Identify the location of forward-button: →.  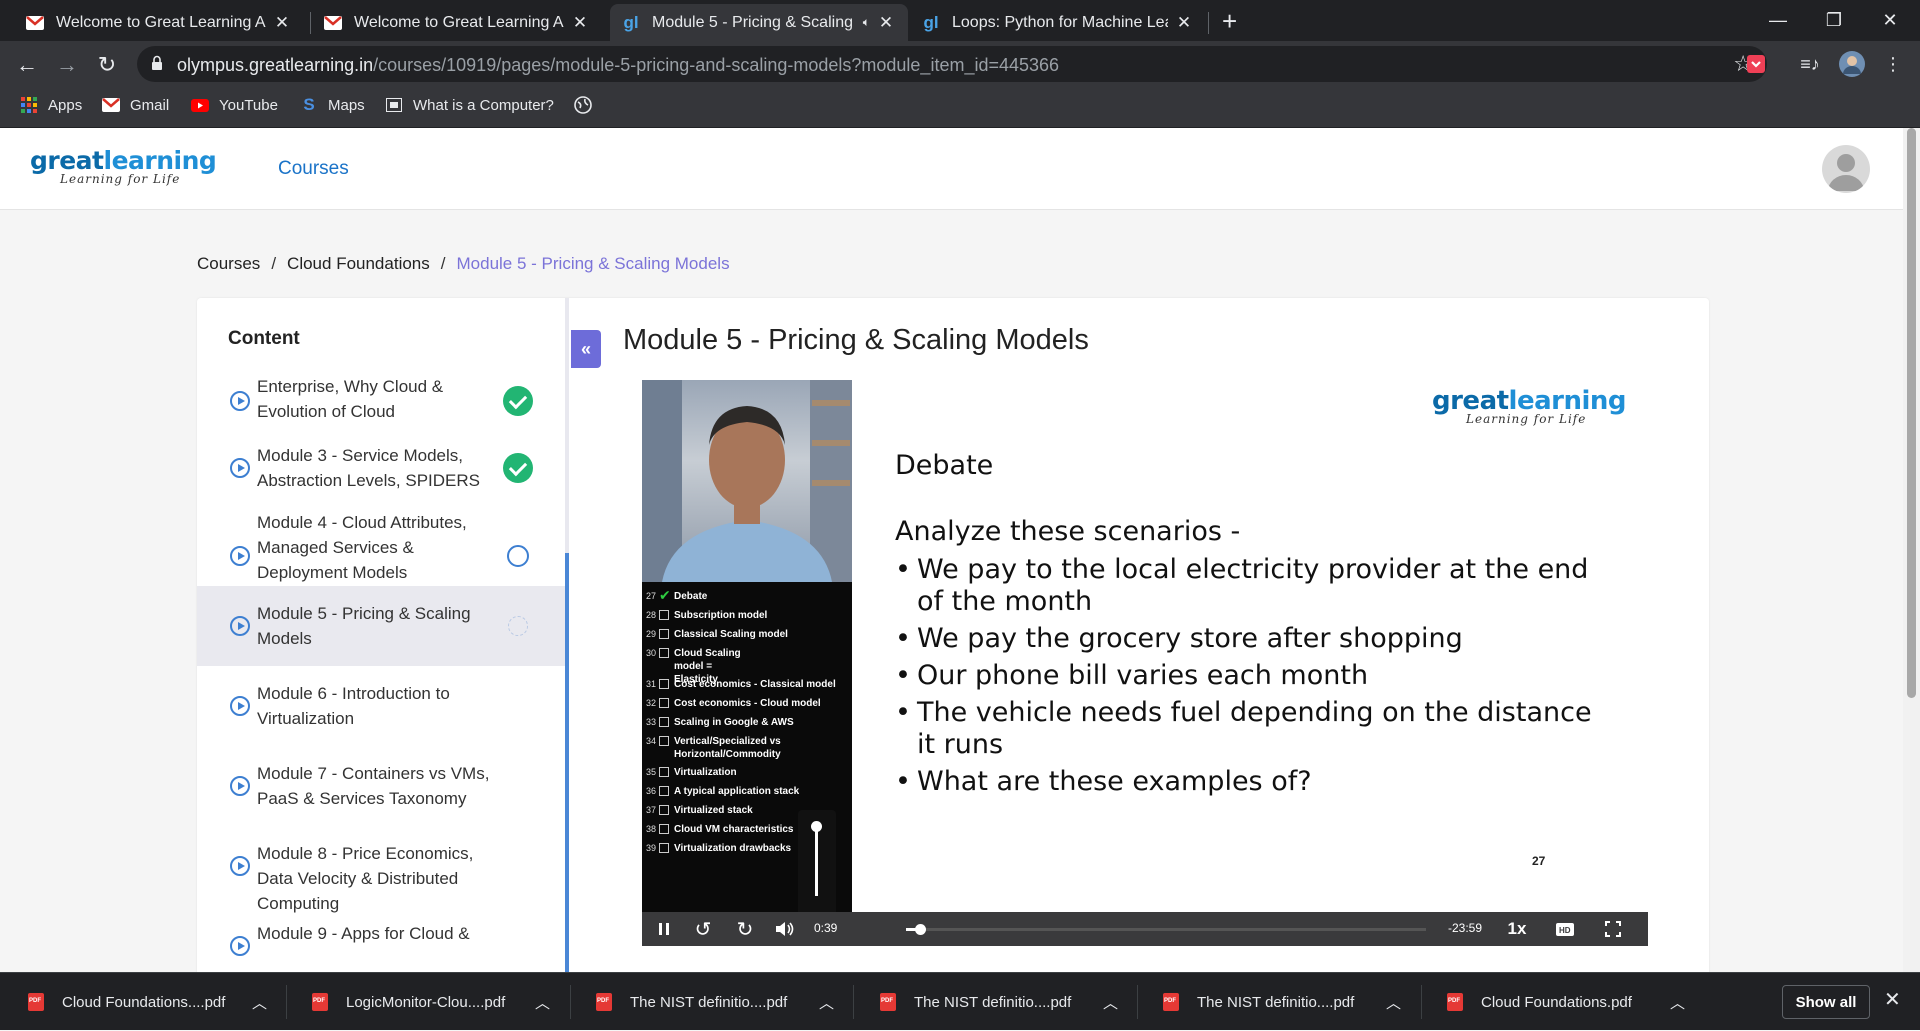
(67, 65).